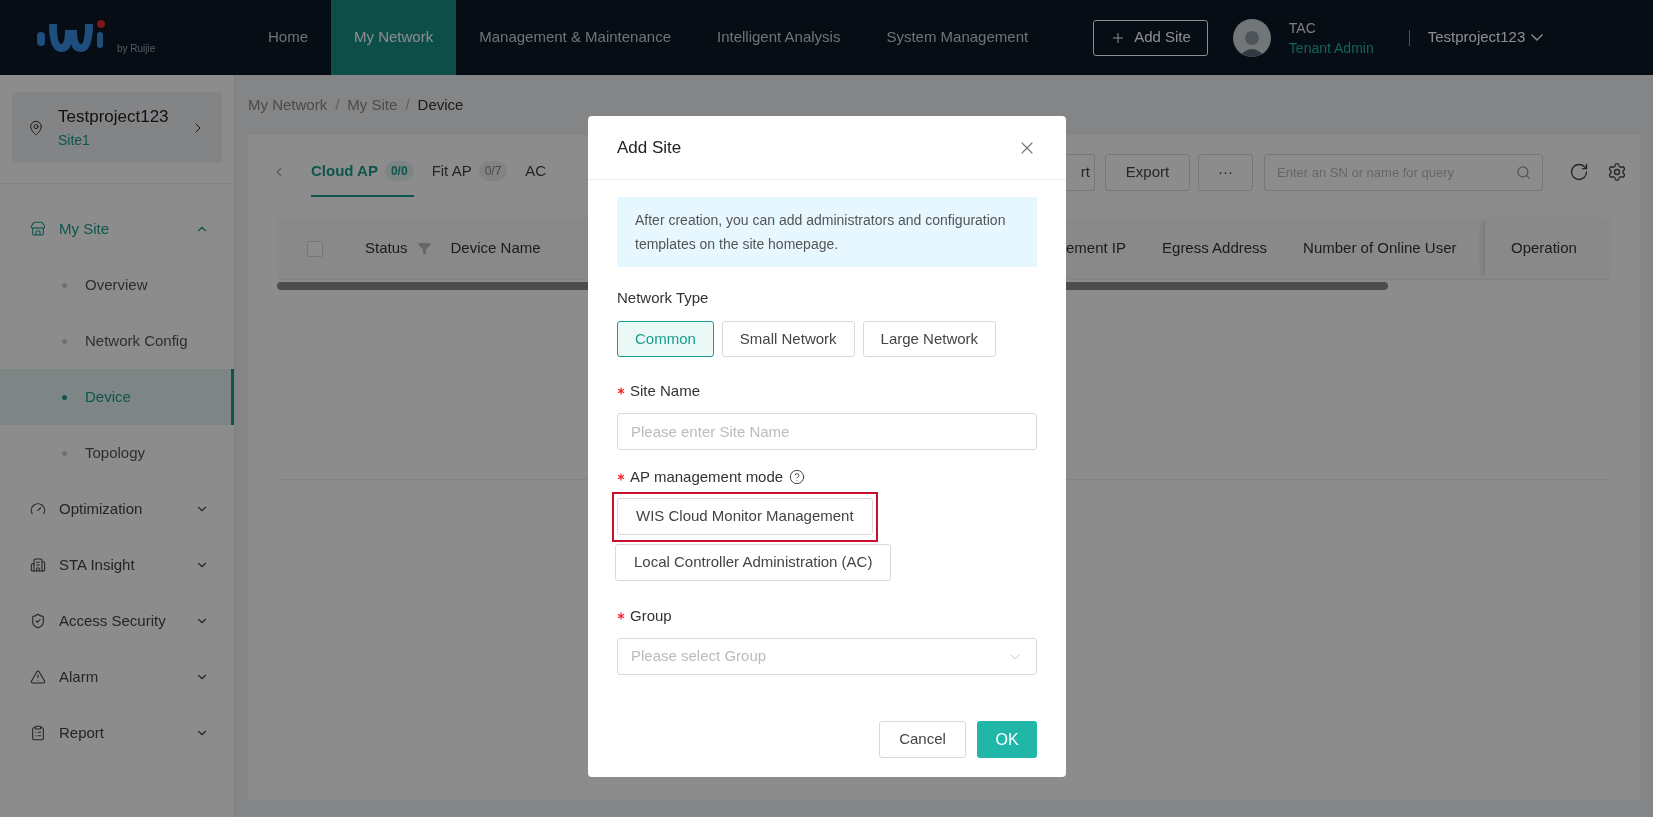 This screenshot has width=1653, height=817. What do you see at coordinates (1380, 248) in the screenshot?
I see `column-header: Number of Online User` at bounding box center [1380, 248].